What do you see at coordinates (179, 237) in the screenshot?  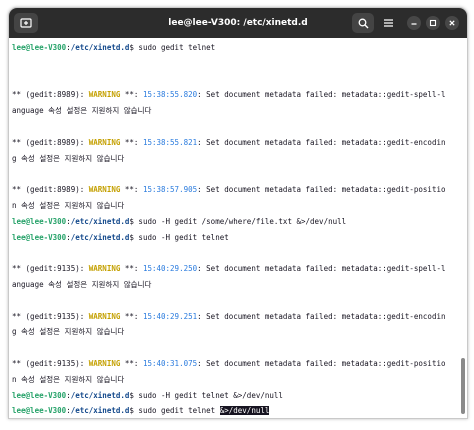 I see `terminal-text: $ sudo -H gedit telnet` at bounding box center [179, 237].